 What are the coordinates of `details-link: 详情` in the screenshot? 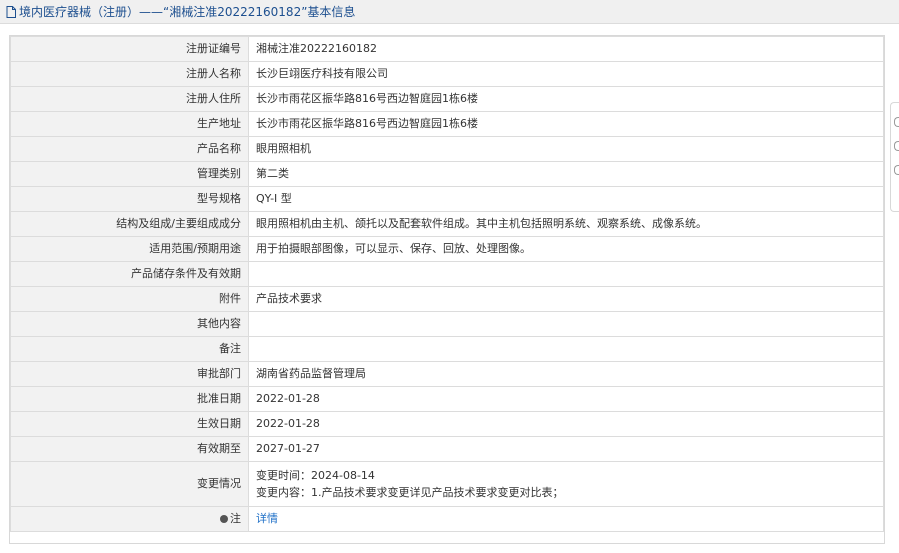 It's located at (267, 518).